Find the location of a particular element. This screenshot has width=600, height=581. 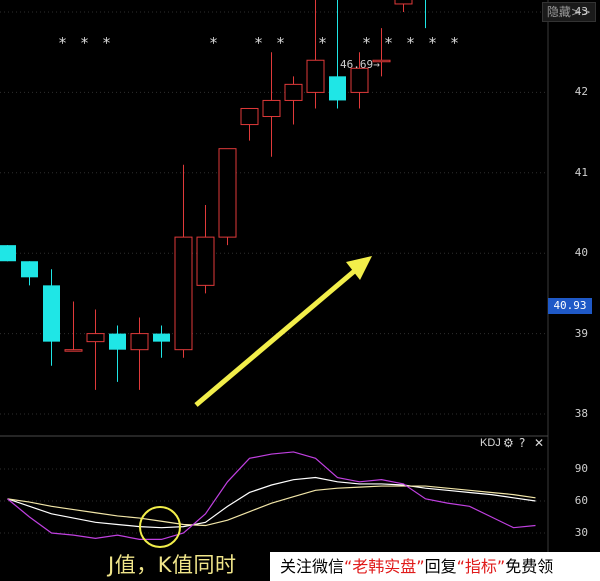

peak-price-label: 46.69→ is located at coordinates (360, 64).